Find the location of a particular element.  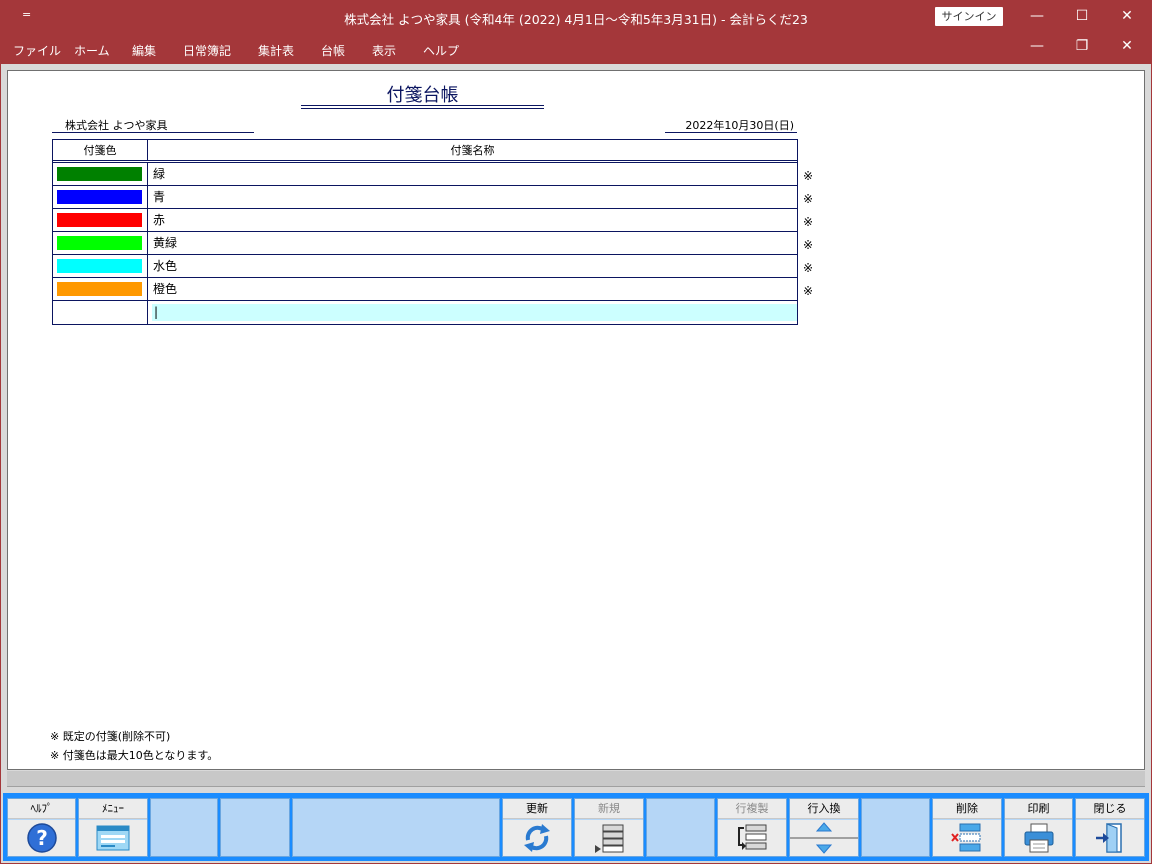

menu-help: ヘルプ is located at coordinates (441, 50).